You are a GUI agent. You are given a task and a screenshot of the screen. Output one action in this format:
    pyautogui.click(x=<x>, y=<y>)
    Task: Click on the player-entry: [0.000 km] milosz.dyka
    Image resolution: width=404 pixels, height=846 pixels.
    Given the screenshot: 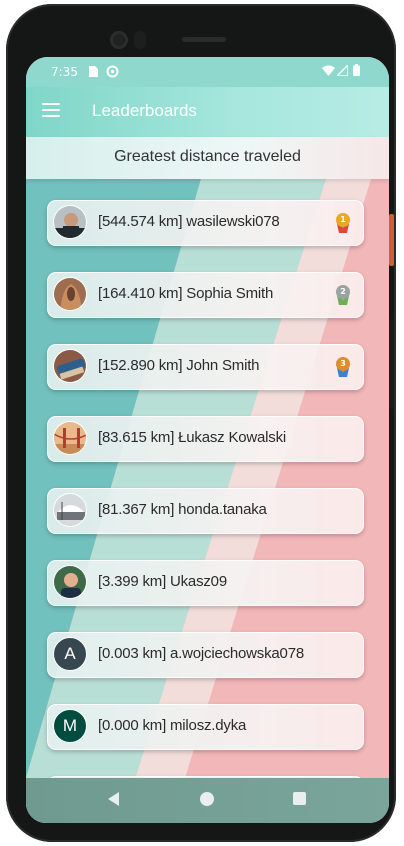 What is the action you would take?
    pyautogui.click(x=172, y=725)
    